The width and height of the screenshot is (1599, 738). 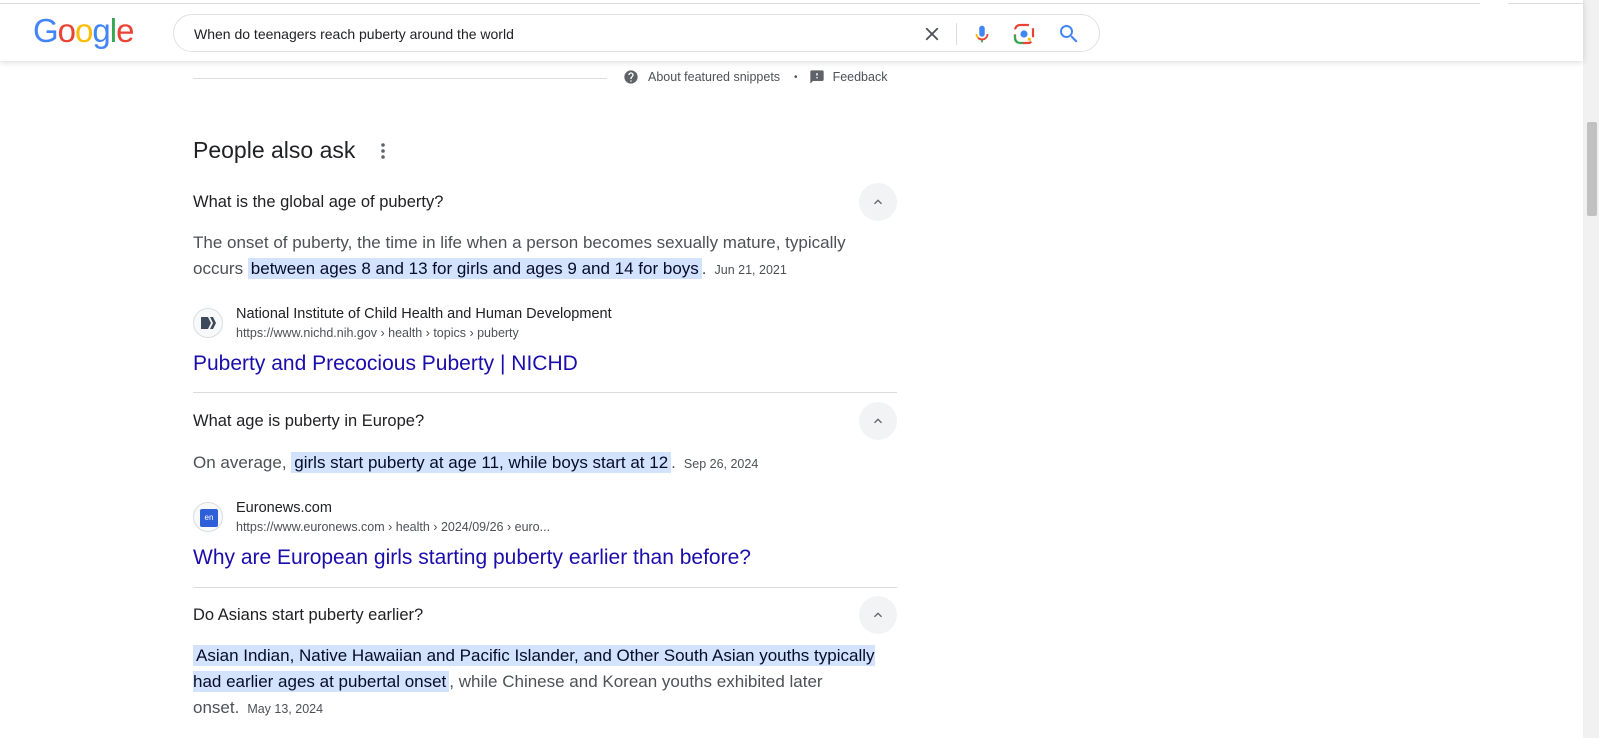 What do you see at coordinates (750, 270) in the screenshot?
I see `answer-date: Jun 21, 2021` at bounding box center [750, 270].